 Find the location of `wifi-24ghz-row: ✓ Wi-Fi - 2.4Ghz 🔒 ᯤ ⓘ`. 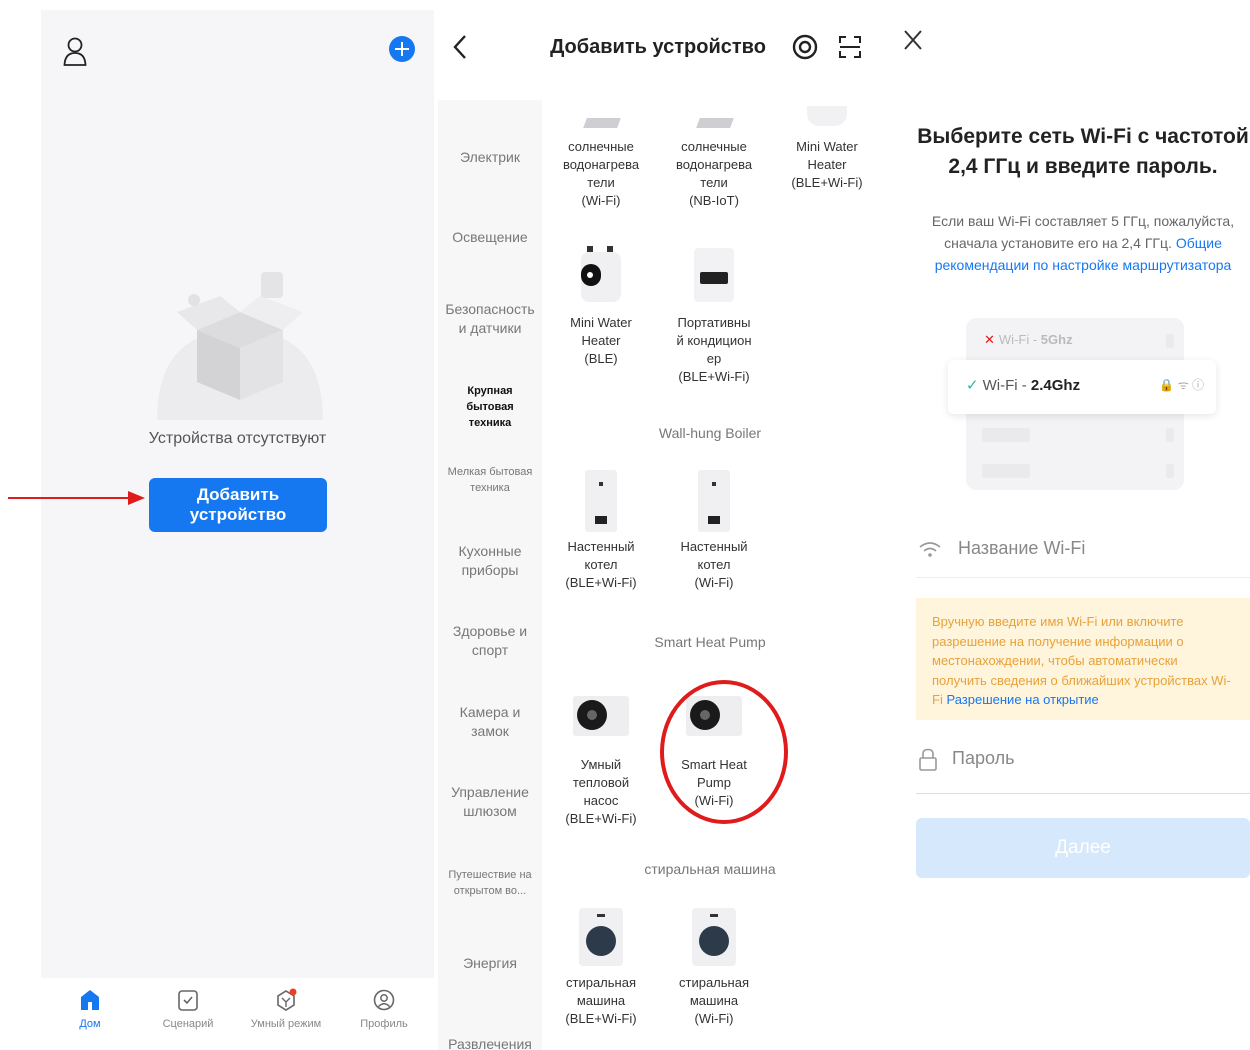

wifi-24ghz-row: ✓ Wi-Fi - 2.4Ghz 🔒 ᯤ ⓘ is located at coordinates (1082, 387).